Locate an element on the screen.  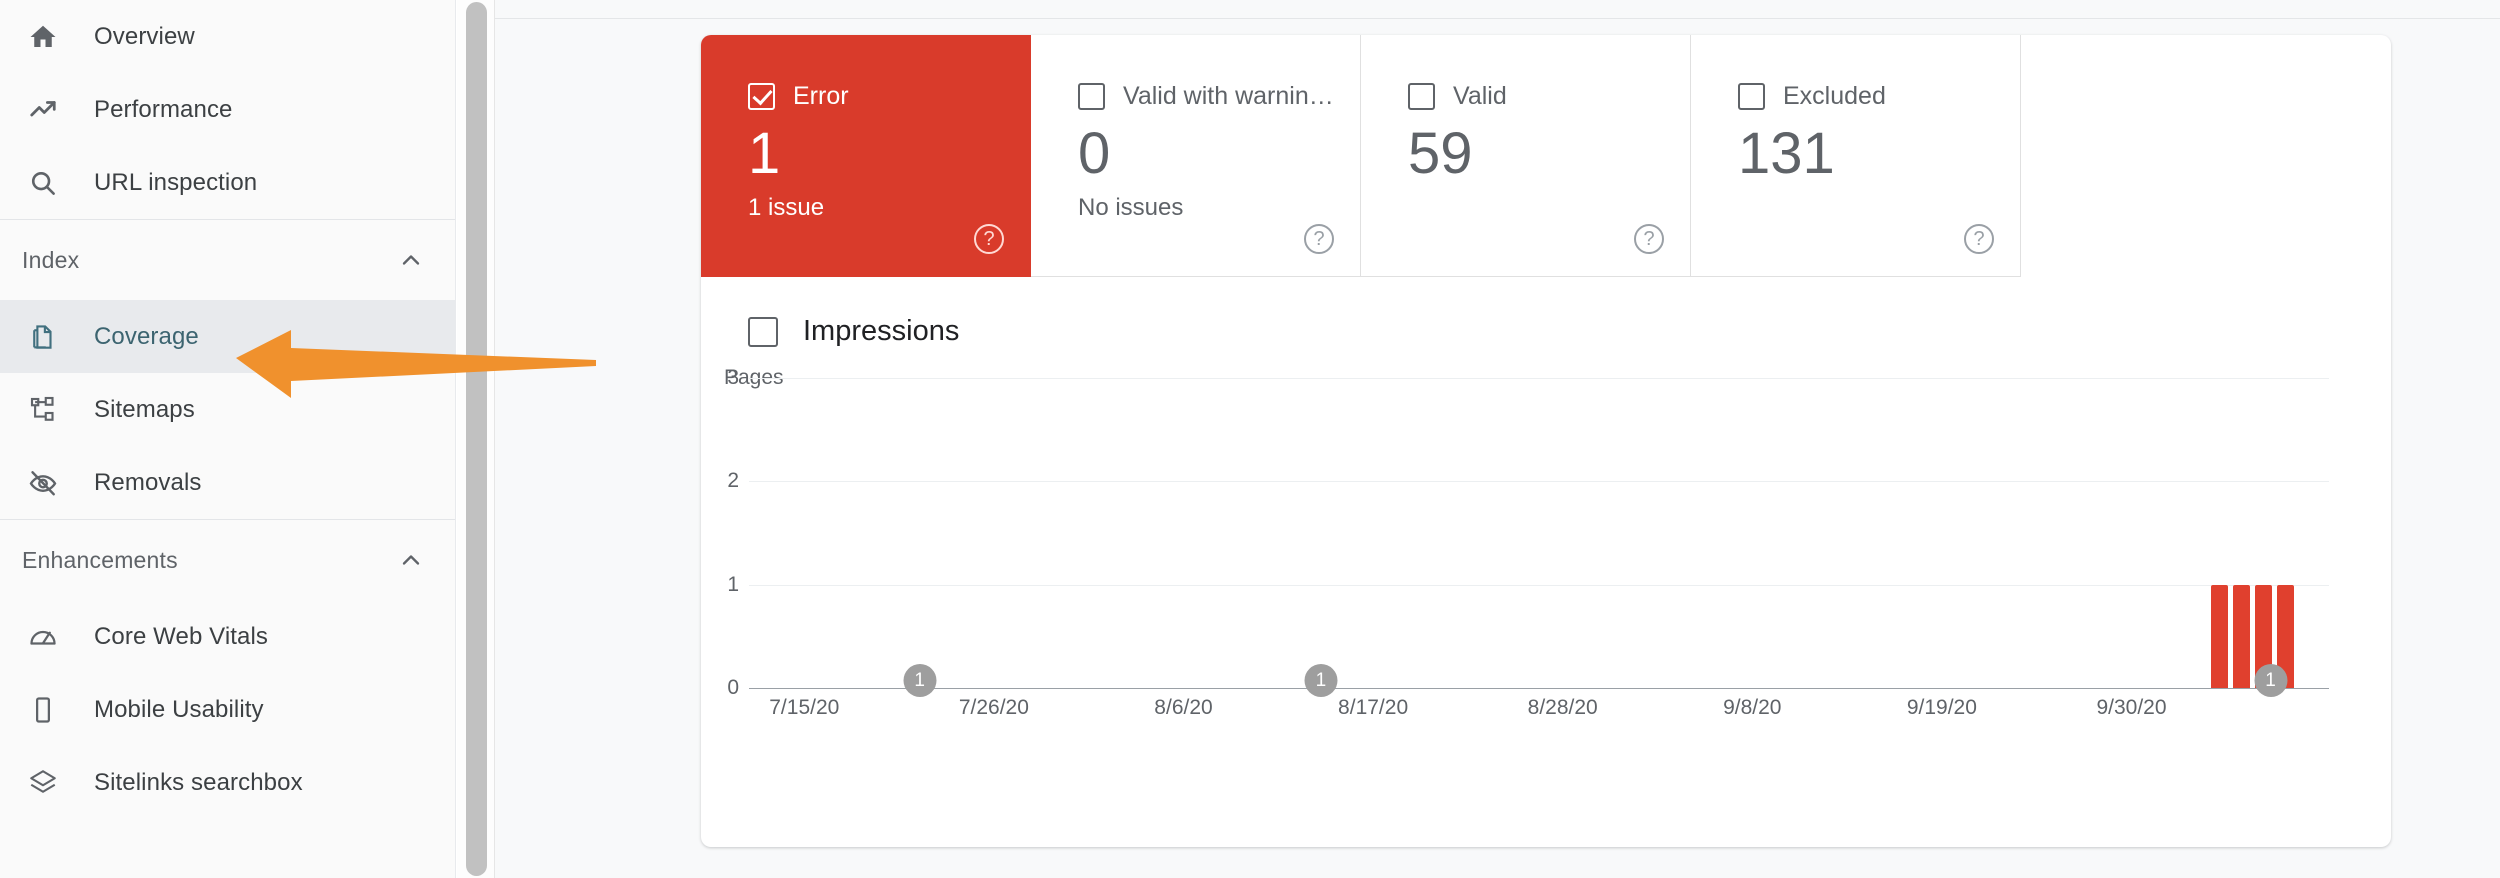
status-card-value: 1 is located at coordinates (764, 153).